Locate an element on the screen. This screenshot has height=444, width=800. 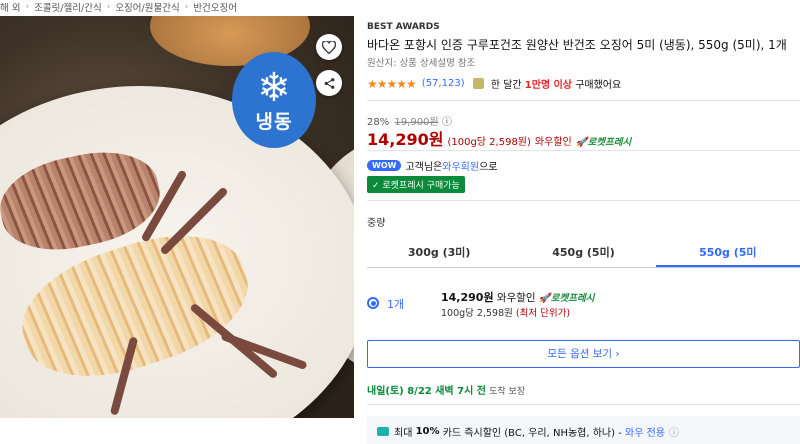
frozen-label: 냉동 is located at coordinates (274, 121).